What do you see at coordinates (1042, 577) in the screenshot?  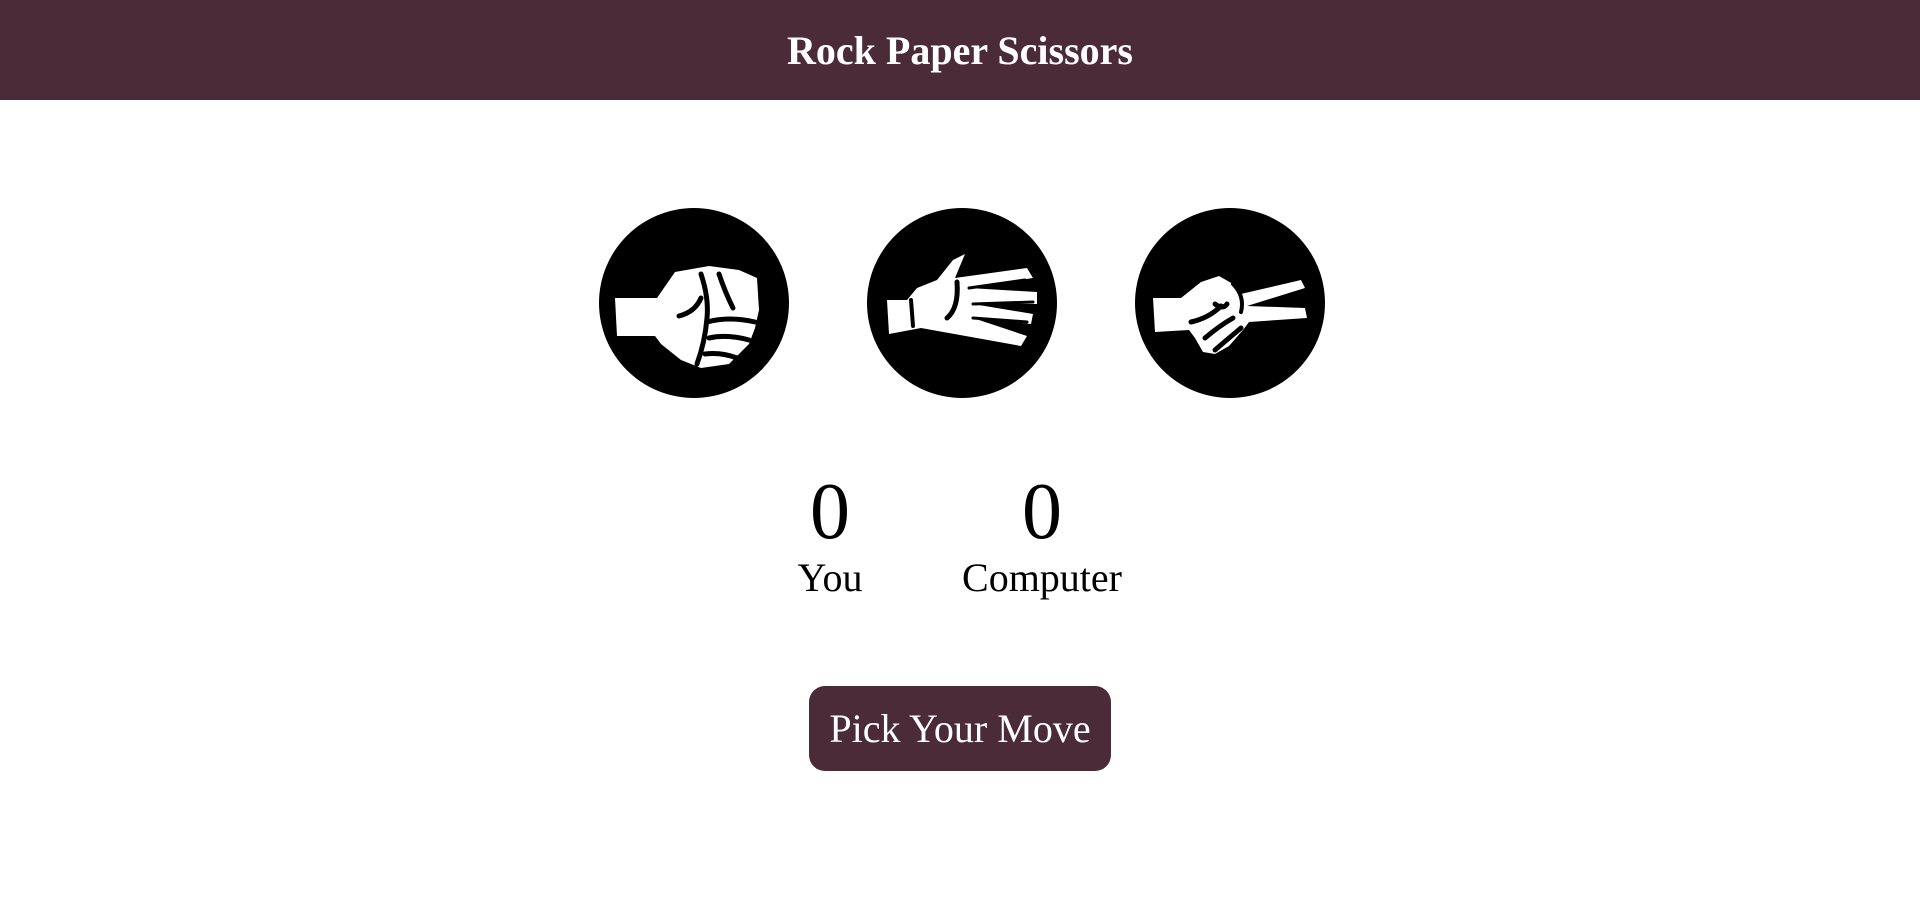 I see `computer-score-label: Computer` at bounding box center [1042, 577].